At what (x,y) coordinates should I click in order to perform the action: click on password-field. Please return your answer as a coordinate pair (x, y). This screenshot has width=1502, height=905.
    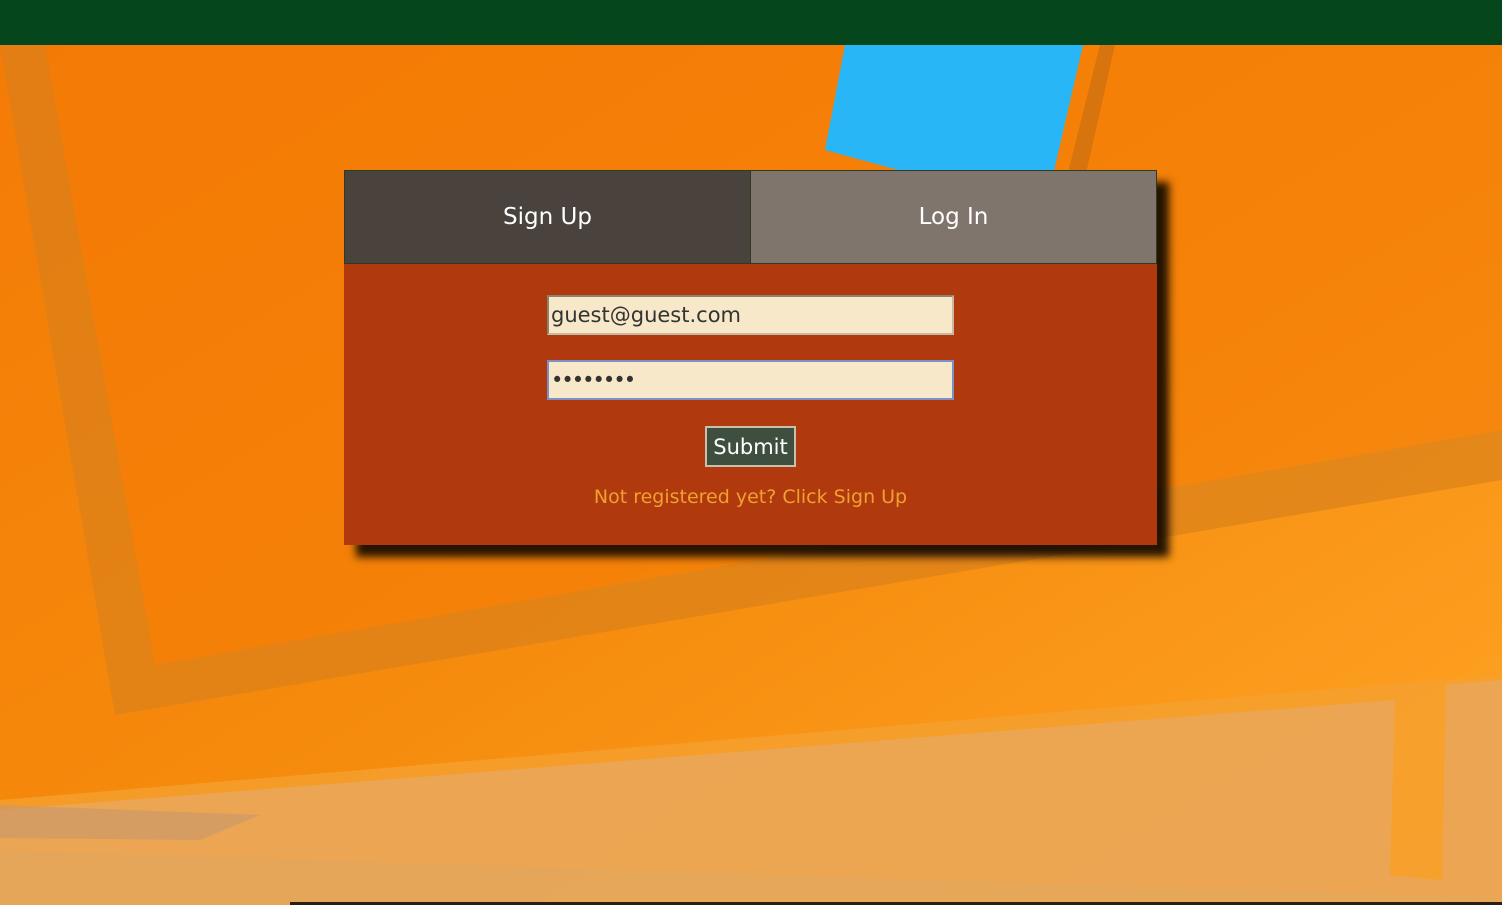
    Looking at the image, I should click on (750, 380).